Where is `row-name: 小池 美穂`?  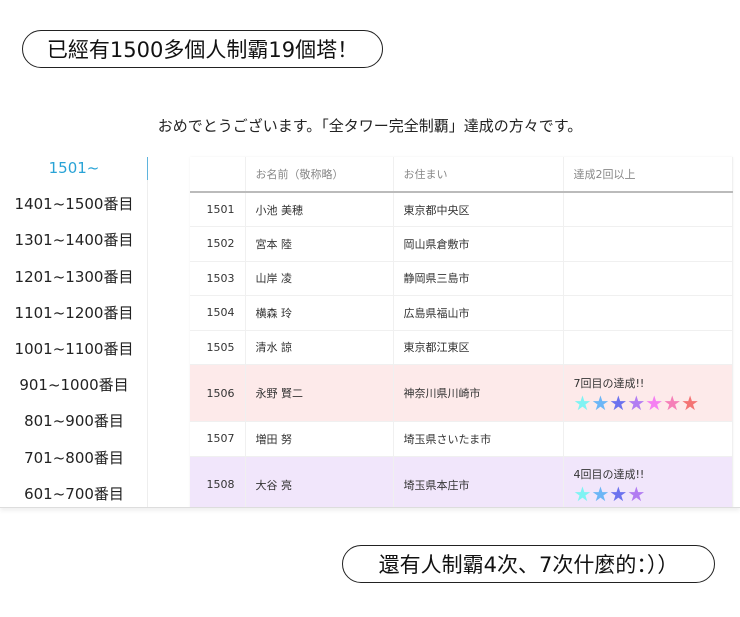
row-name: 小池 美穂 is located at coordinates (319, 209).